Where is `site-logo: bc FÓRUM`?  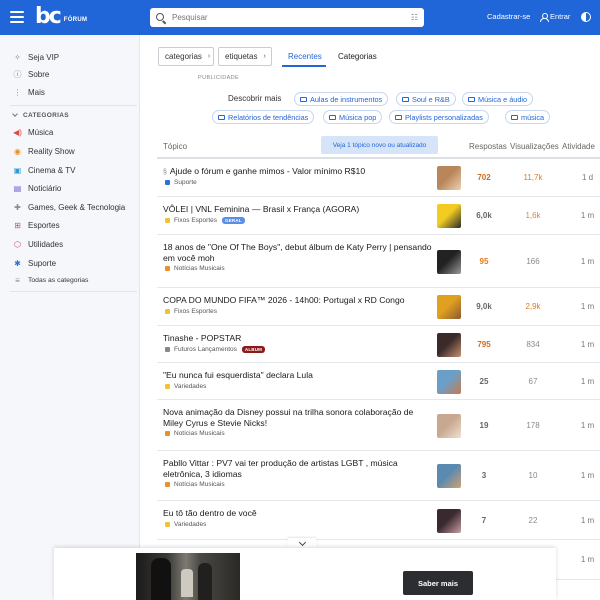 site-logo: bc FÓRUM is located at coordinates (61, 17).